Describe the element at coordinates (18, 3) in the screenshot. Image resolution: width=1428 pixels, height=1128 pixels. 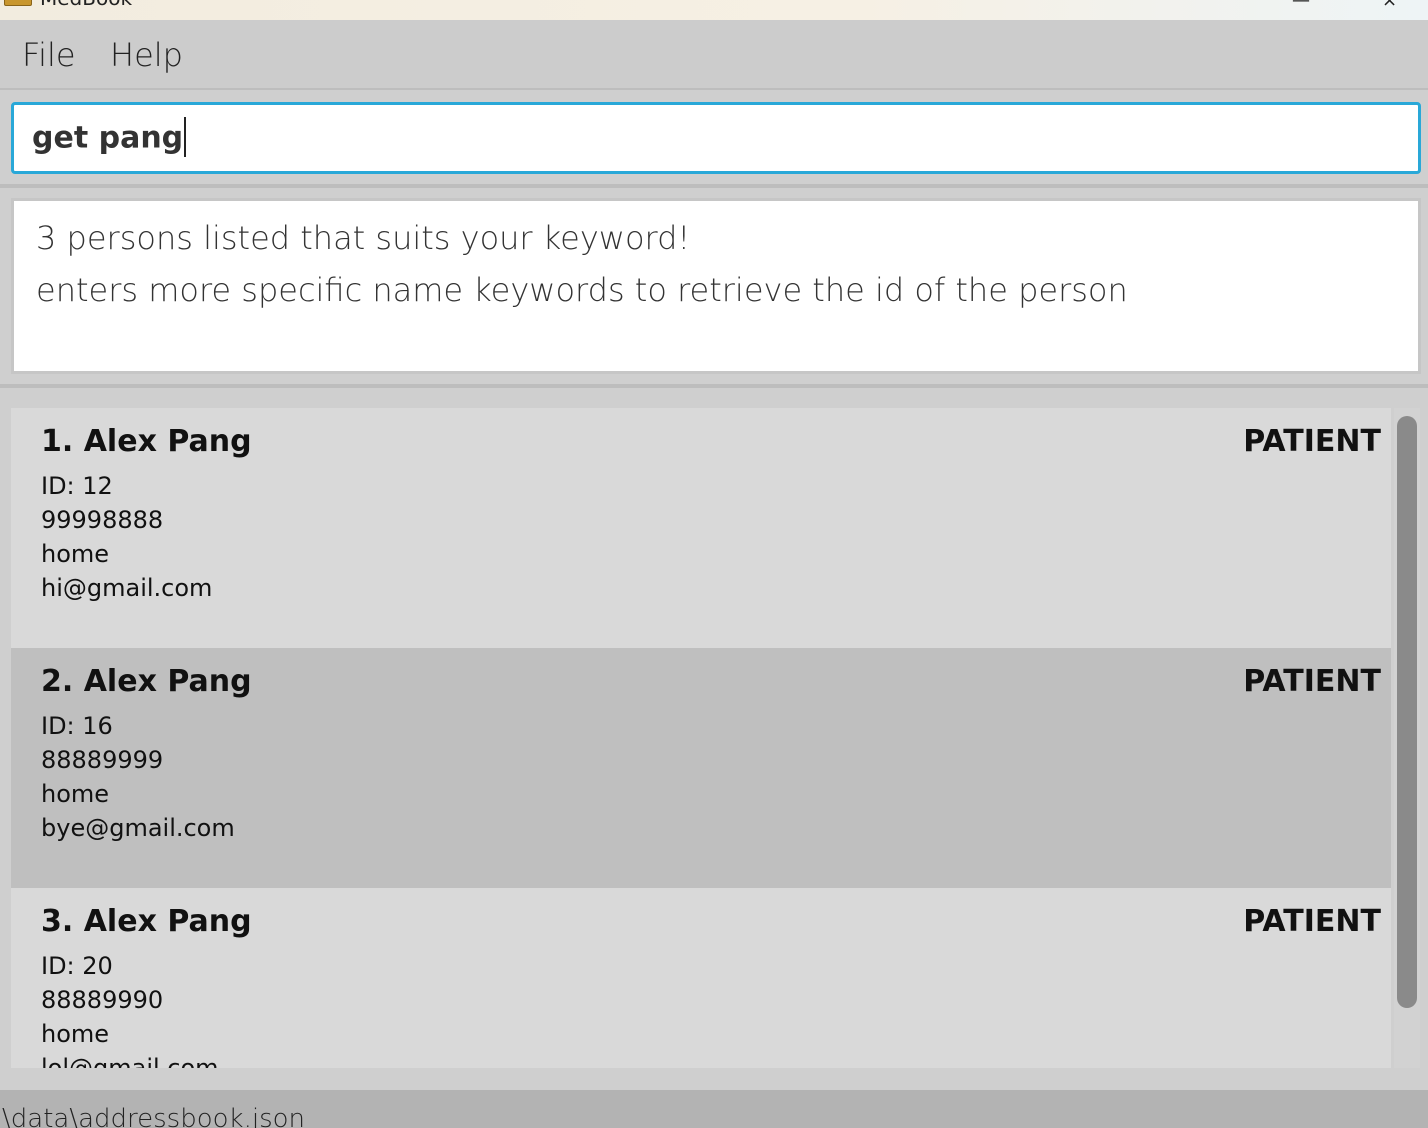
I see `app-icon` at that location.